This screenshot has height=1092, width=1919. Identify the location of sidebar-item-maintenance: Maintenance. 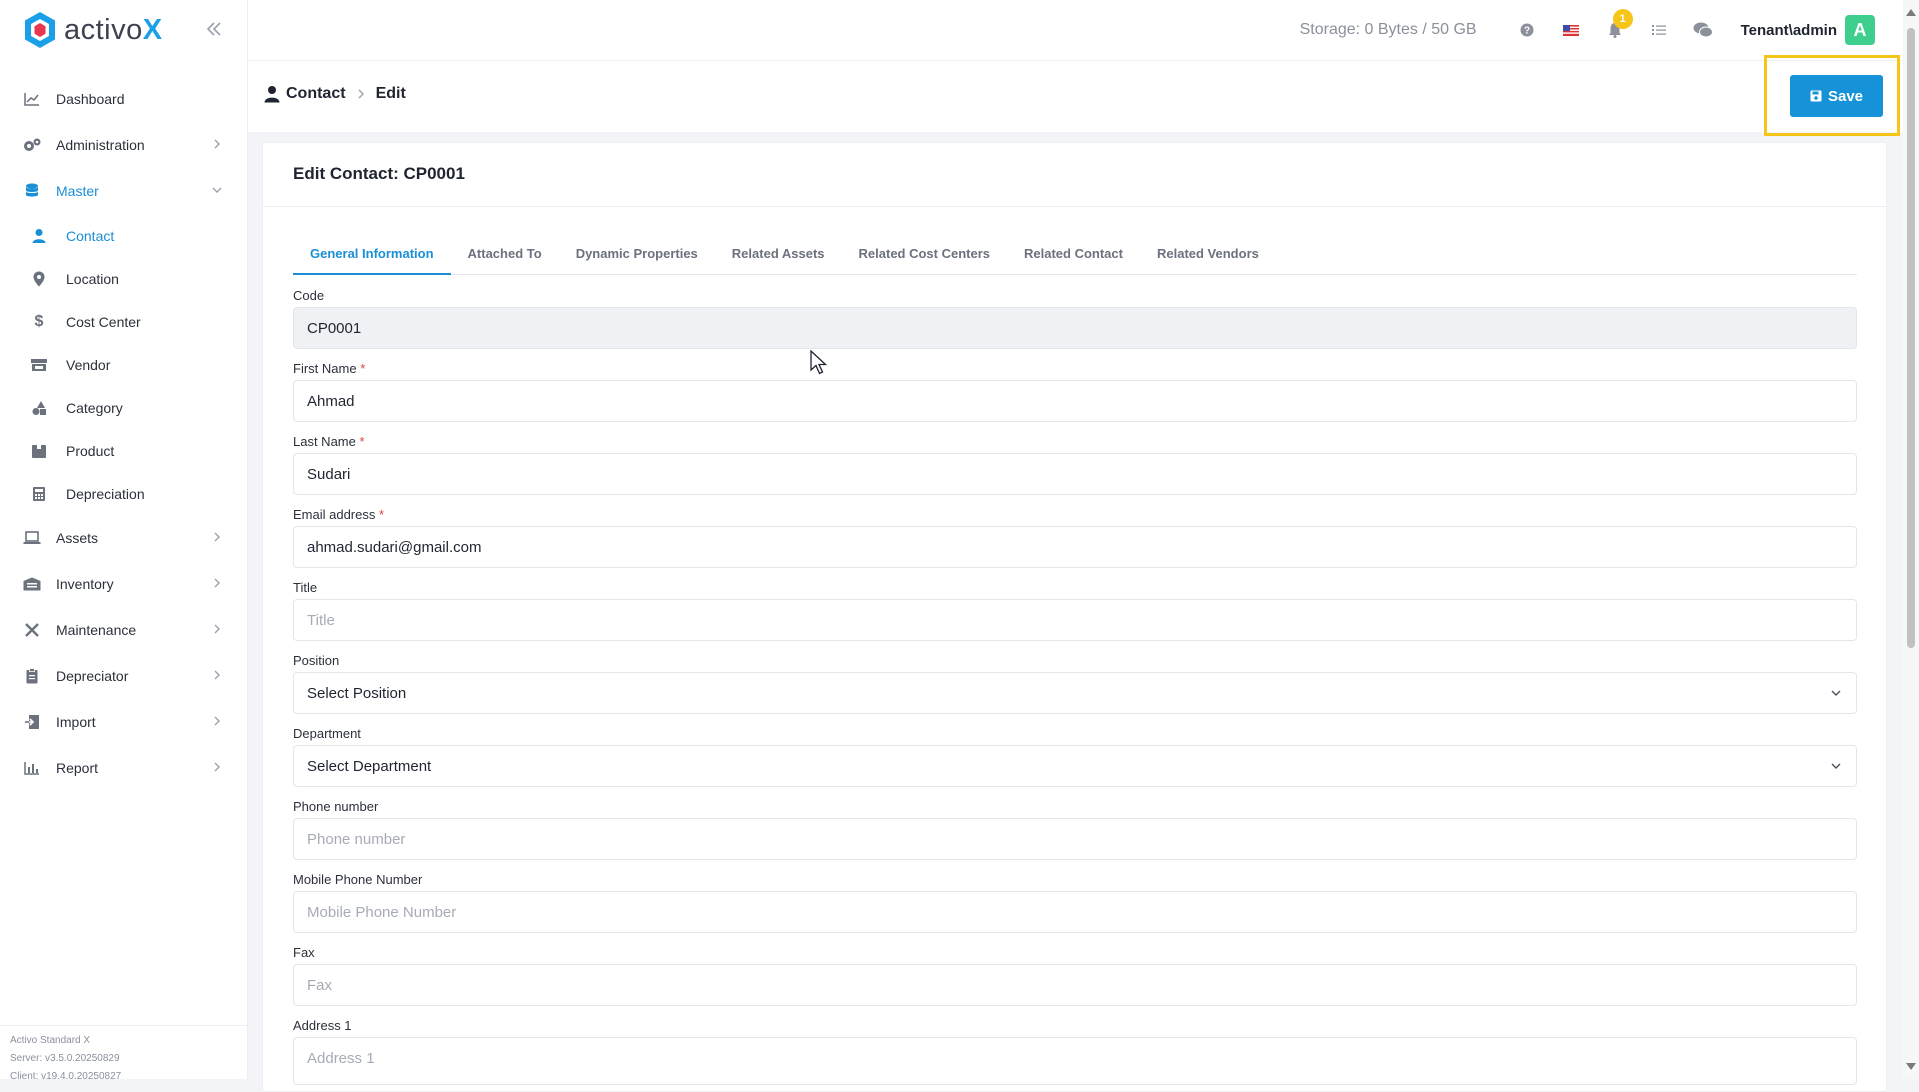
(123, 630).